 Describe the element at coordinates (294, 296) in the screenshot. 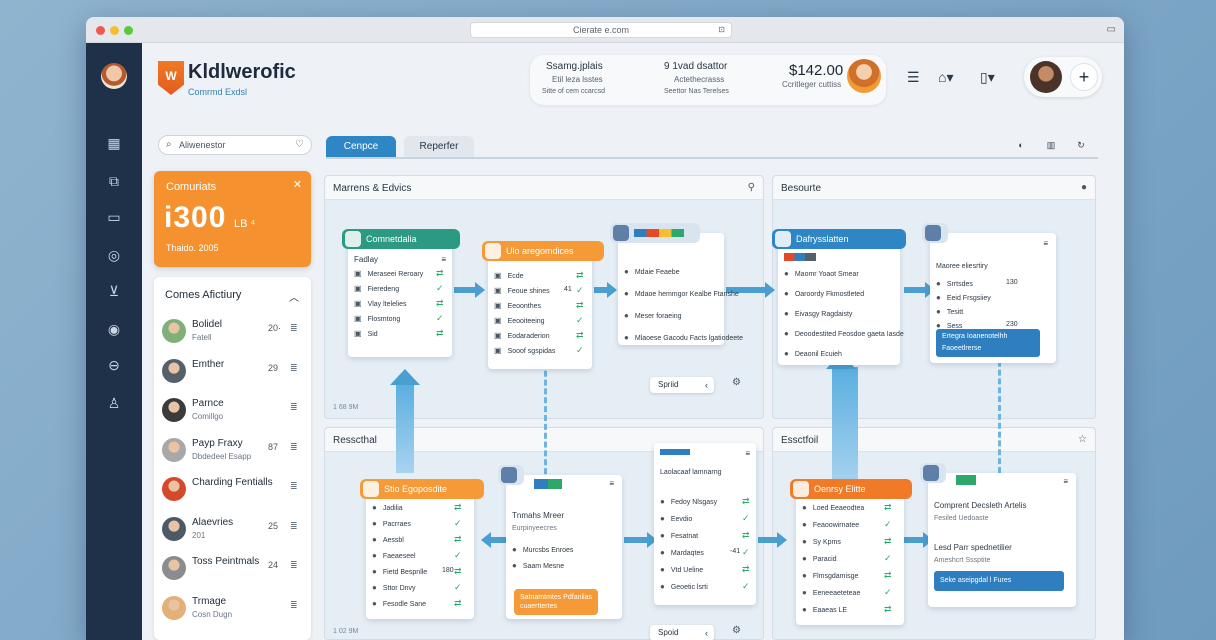

I see `chevron-up-icon: ︿` at that location.